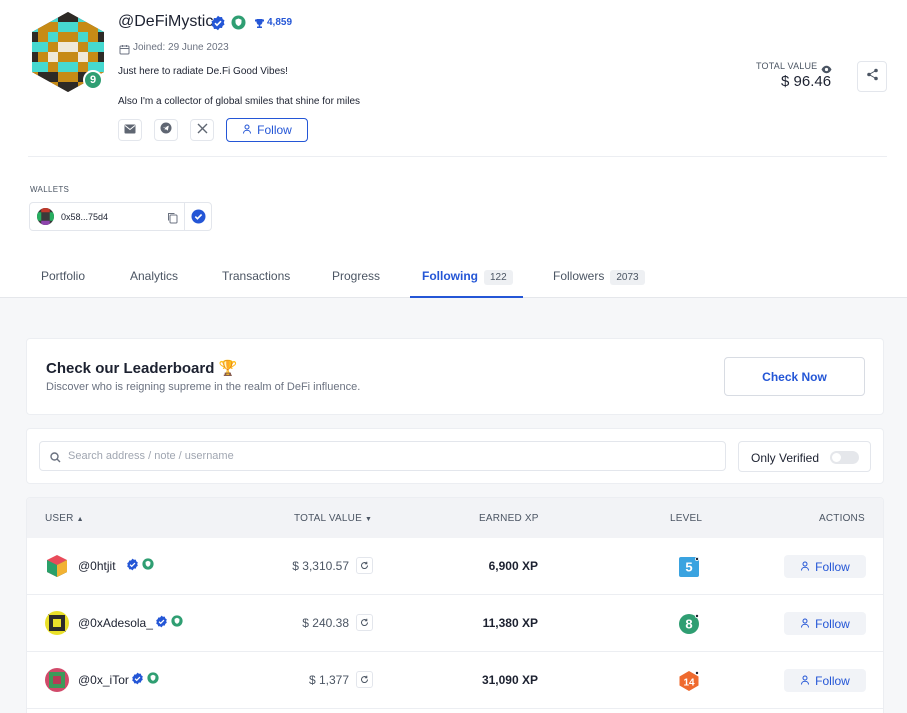  Describe the element at coordinates (844, 457) in the screenshot. I see `only-verified-toggle` at that location.